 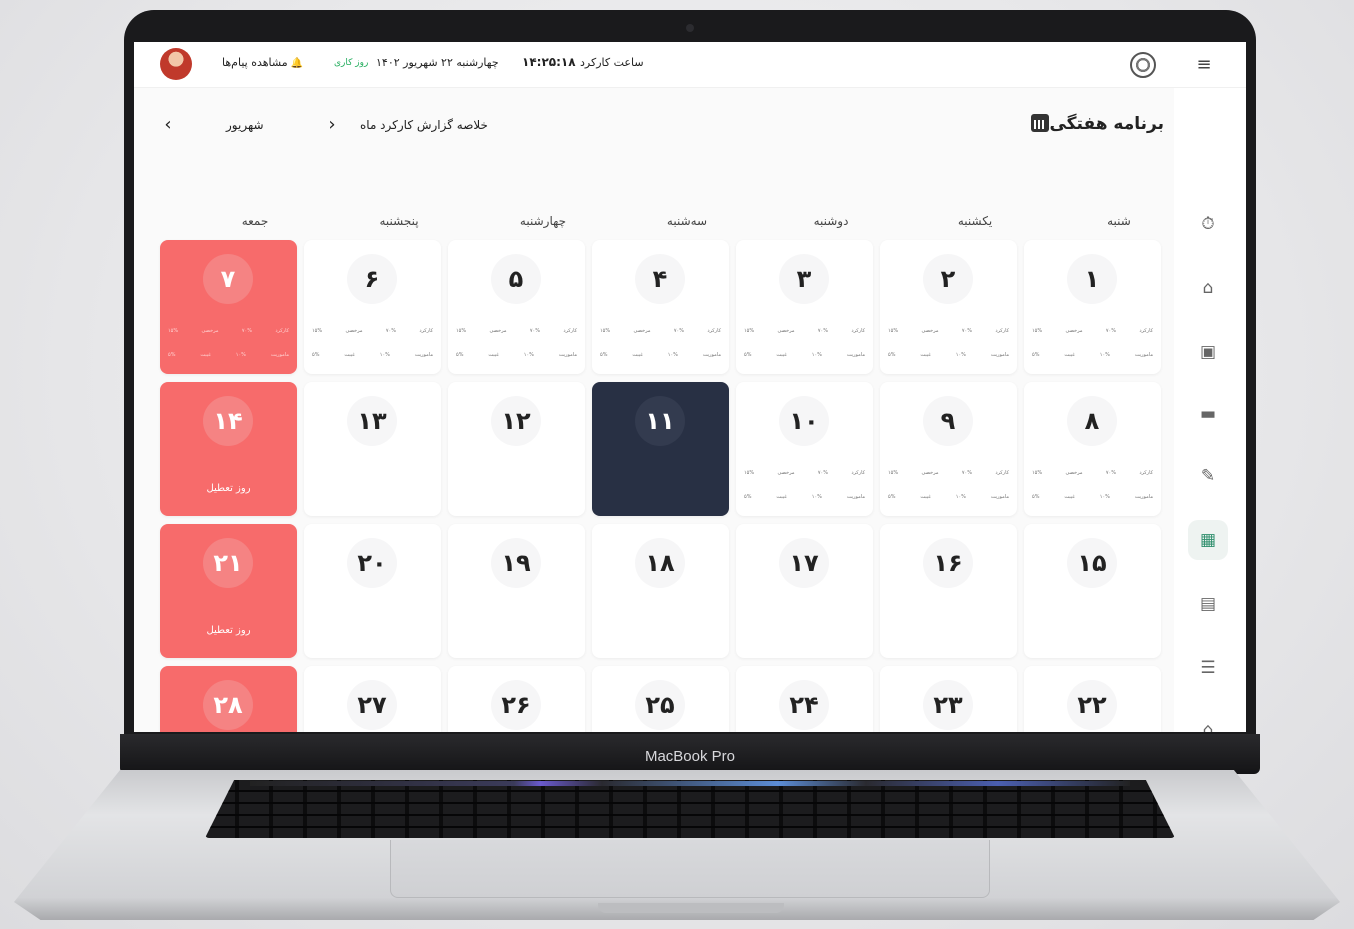 I want to click on bed-icon: ▬, so click(x=1208, y=414).